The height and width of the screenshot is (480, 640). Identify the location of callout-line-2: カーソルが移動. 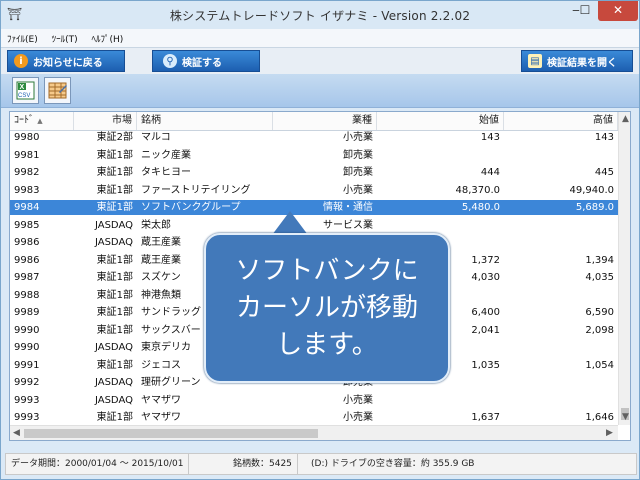
(326, 307).